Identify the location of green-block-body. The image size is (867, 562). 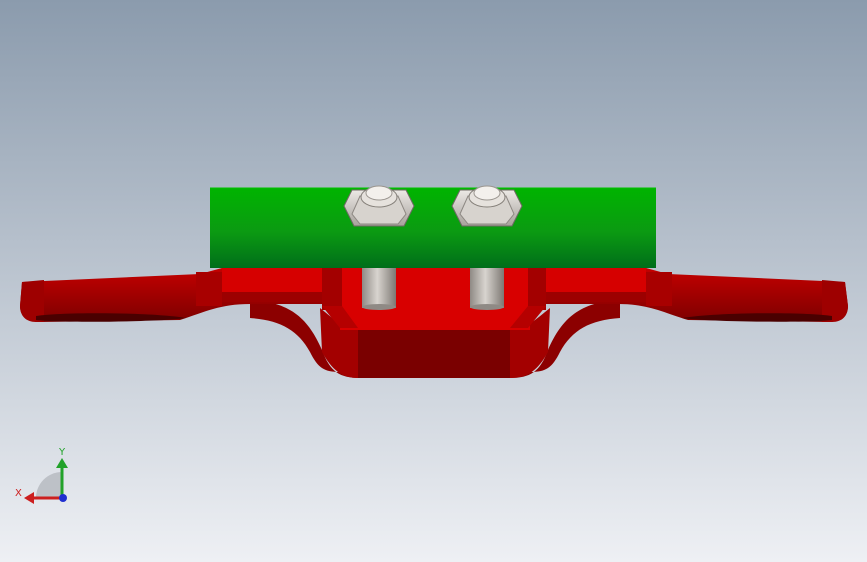
(433, 228).